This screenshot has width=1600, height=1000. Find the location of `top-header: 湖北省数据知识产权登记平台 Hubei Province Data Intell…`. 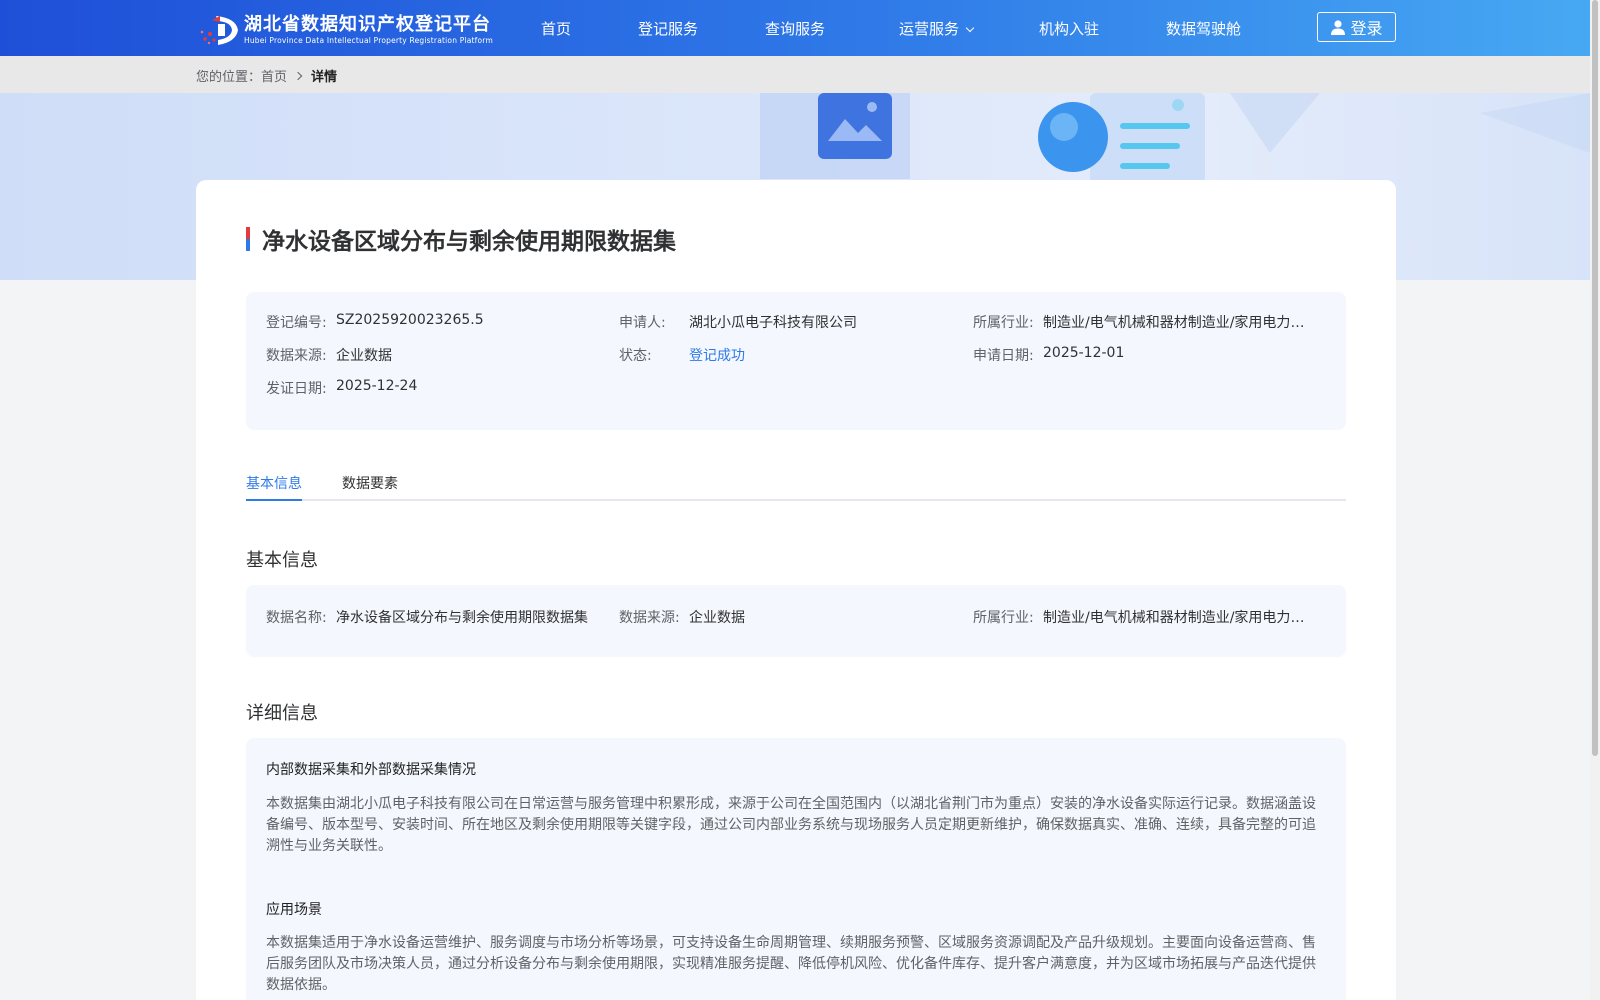

top-header: 湖北省数据知识产权登记平台 Hubei Province Data Intell… is located at coordinates (800, 28).